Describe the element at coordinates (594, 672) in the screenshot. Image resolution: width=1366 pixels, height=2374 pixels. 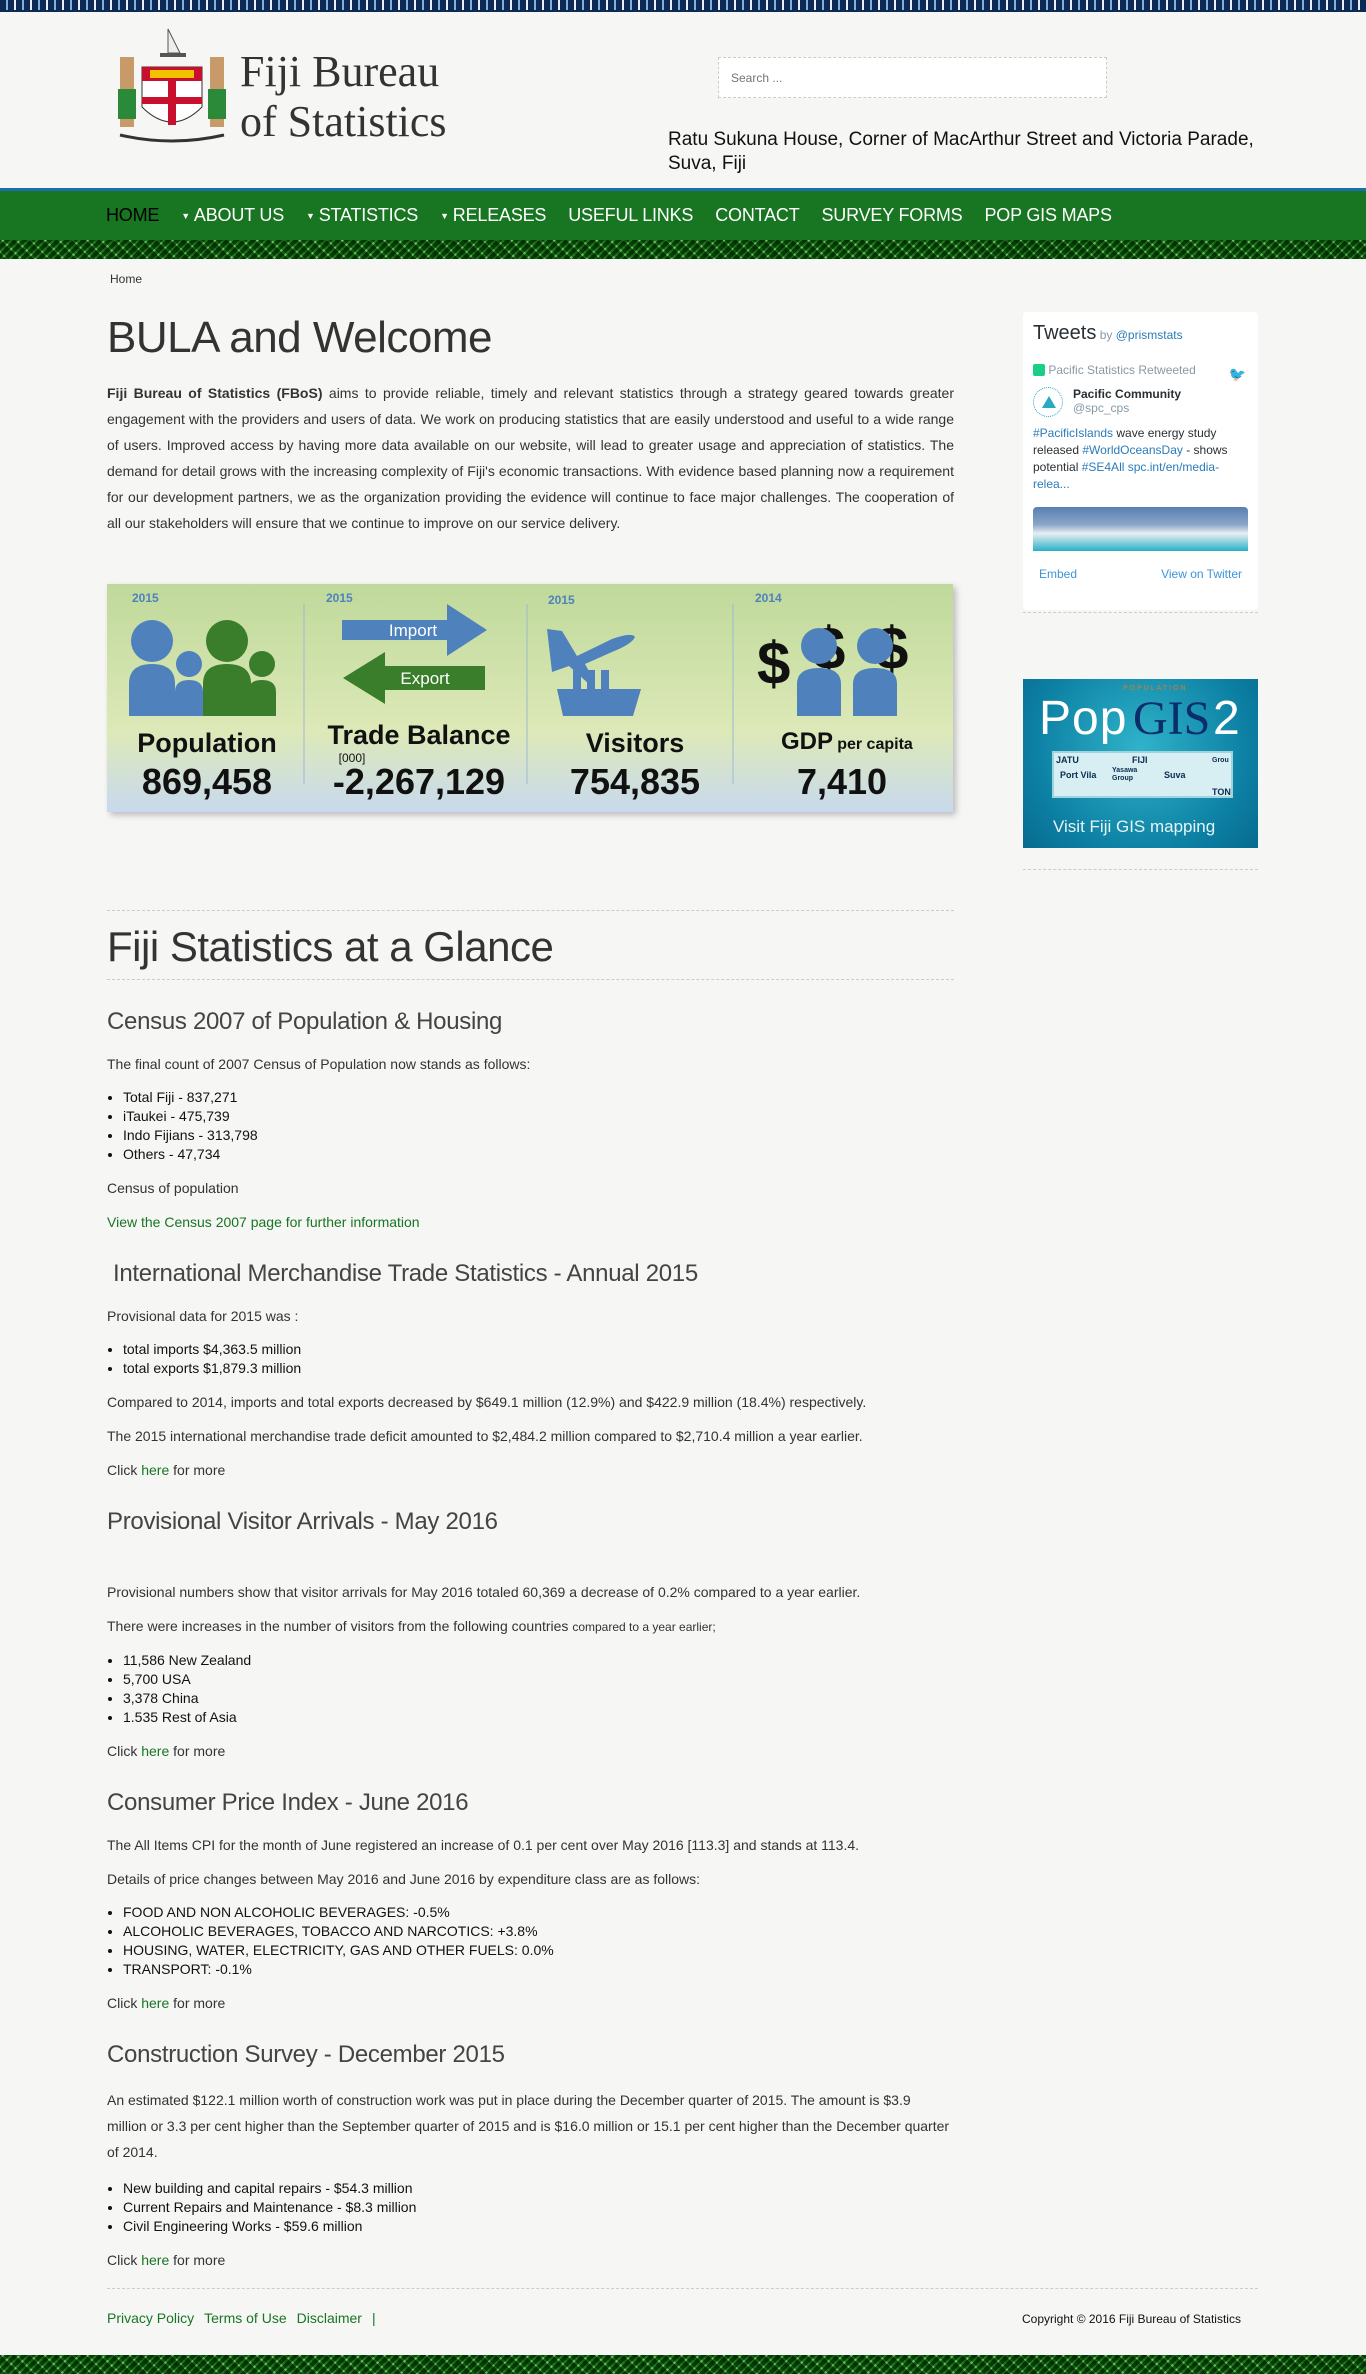
I see `plane-ship-icon` at that location.